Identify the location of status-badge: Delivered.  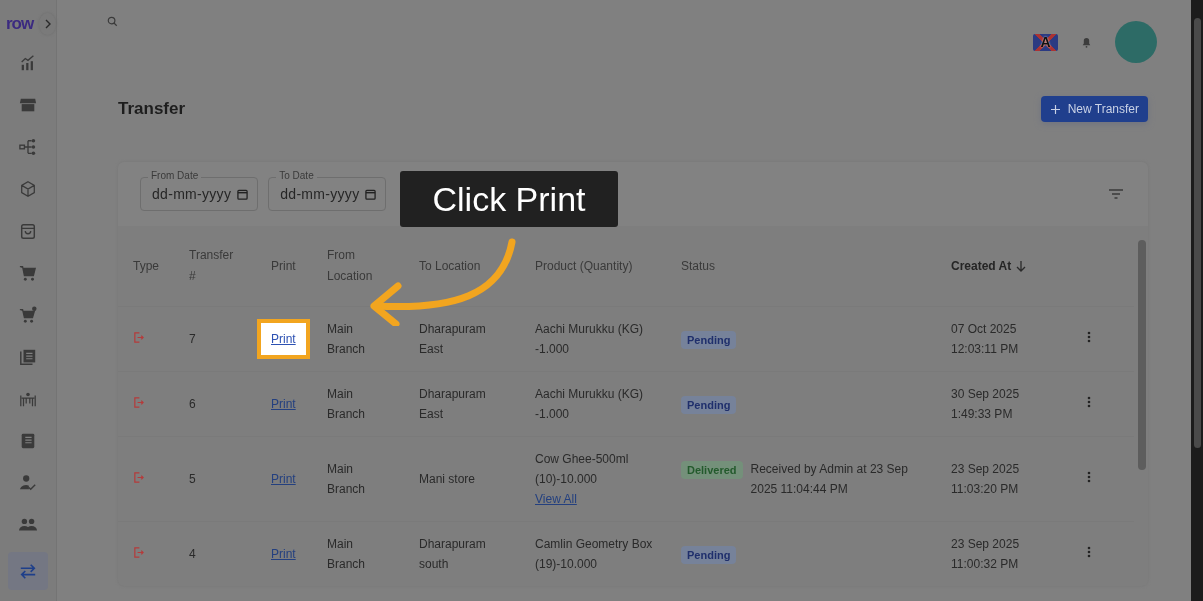
(712, 470).